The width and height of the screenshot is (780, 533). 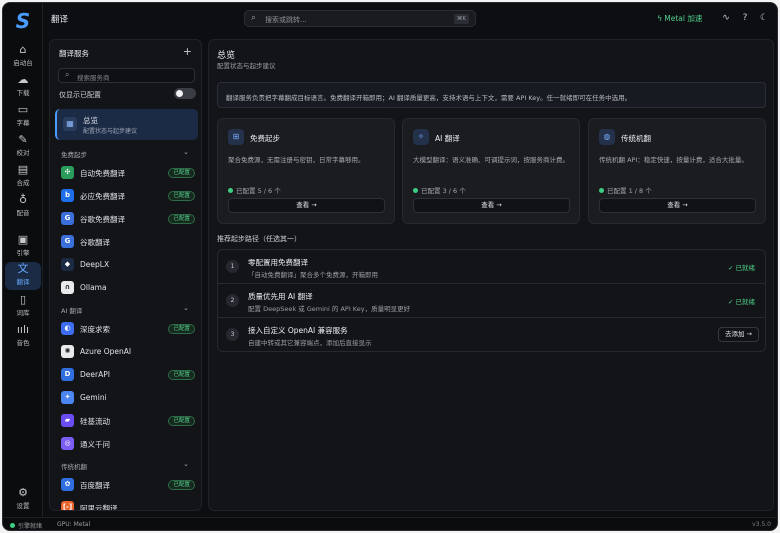 I want to click on provider-name: 百度翻译, so click(x=95, y=485).